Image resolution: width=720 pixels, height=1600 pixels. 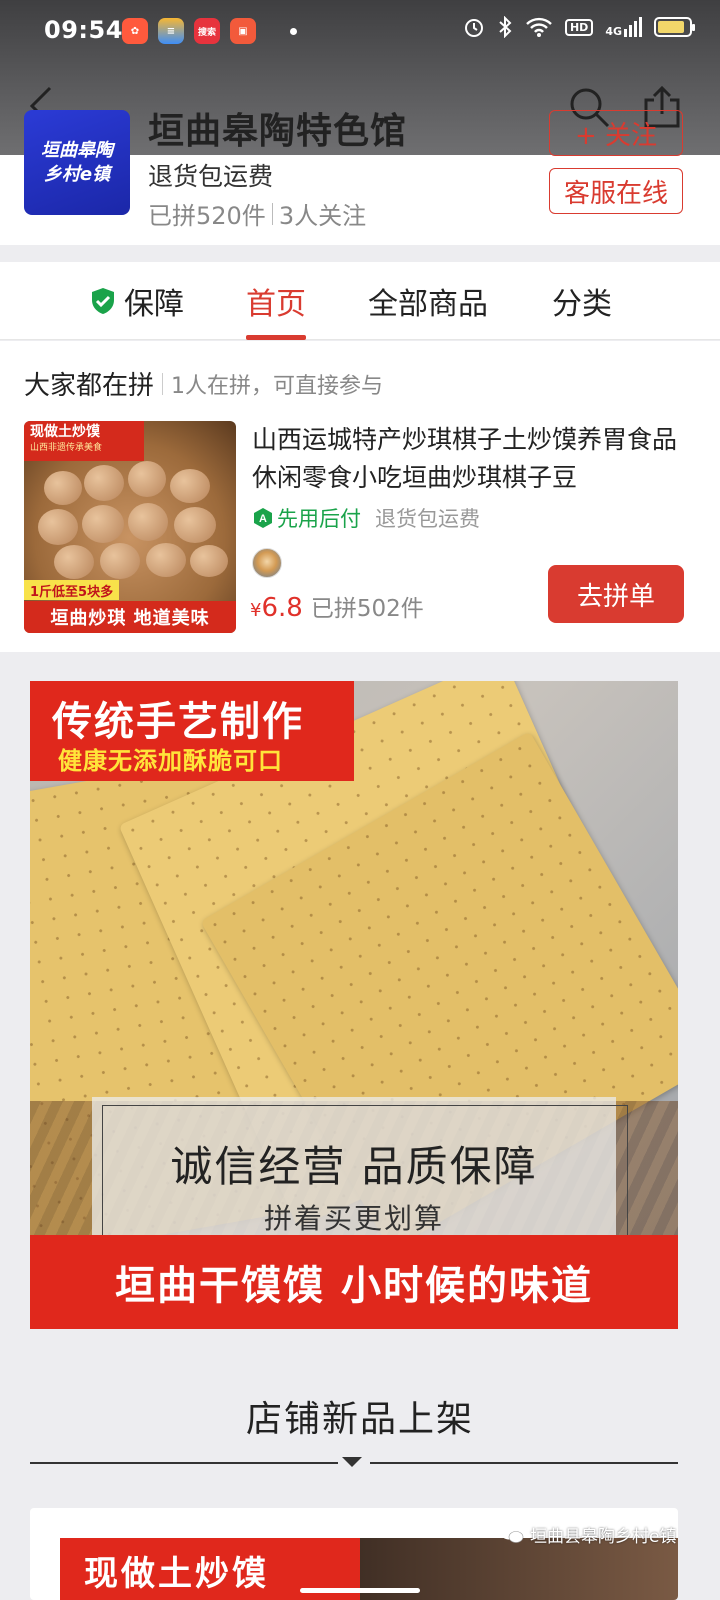 What do you see at coordinates (154, 304) in the screenshot?
I see `tab-guarantee-label: 保障` at bounding box center [154, 304].